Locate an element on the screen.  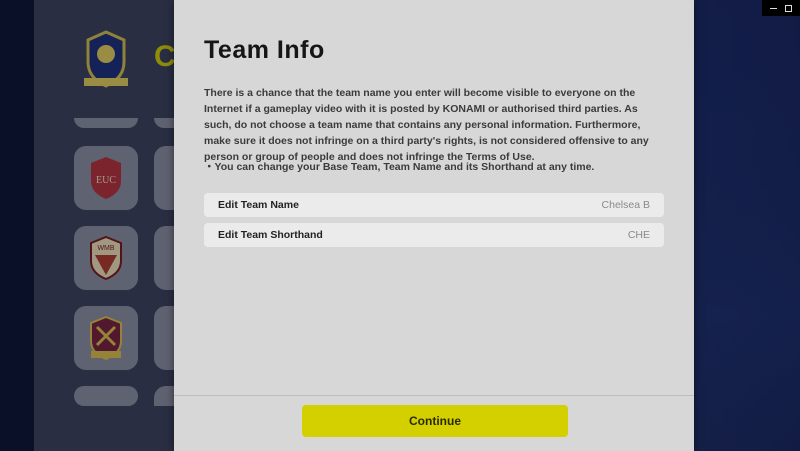
minimize-icon is located at coordinates (773, 8).